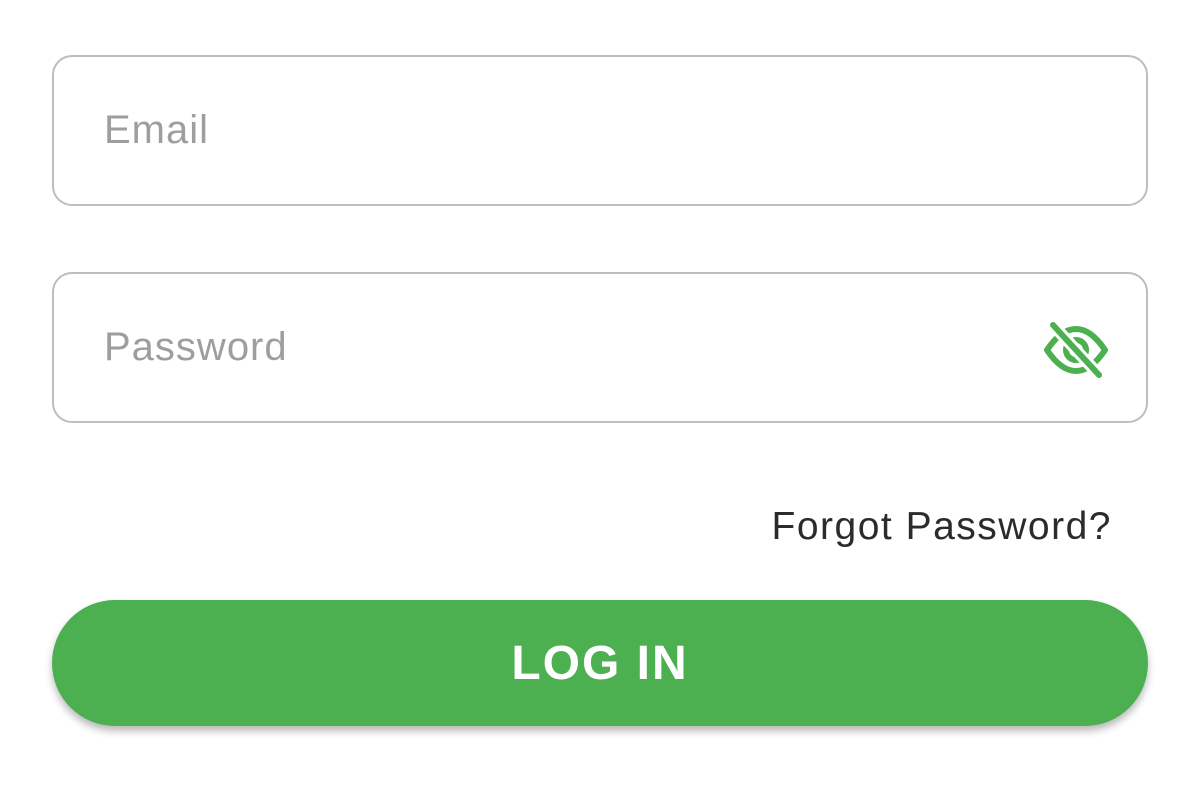 Image resolution: width=1200 pixels, height=800 pixels. I want to click on eye-off-icon, so click(1076, 350).